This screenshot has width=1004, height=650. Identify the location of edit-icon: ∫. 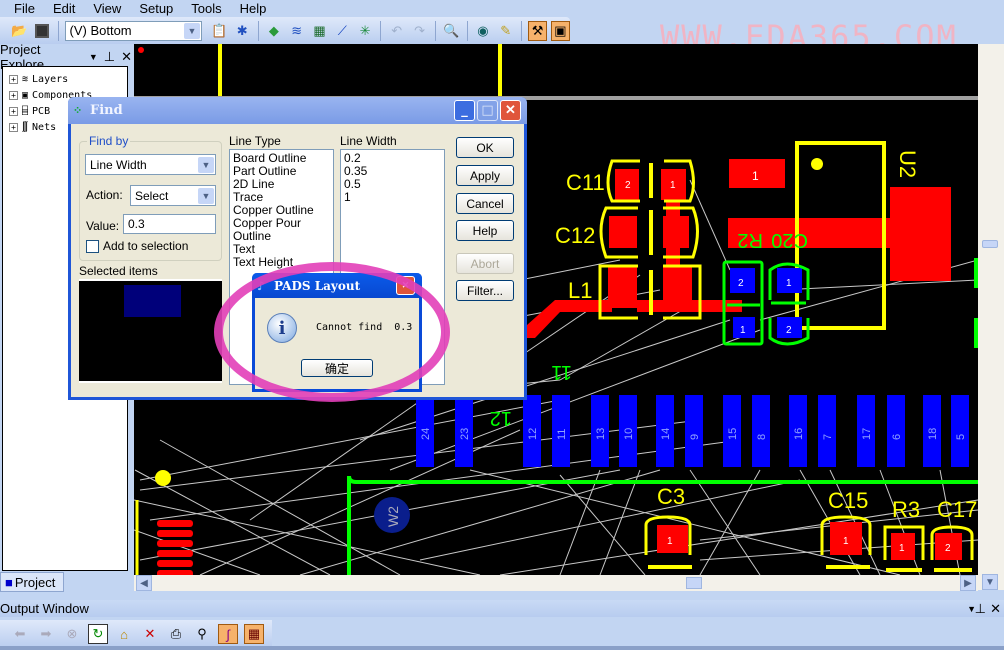
(228, 634).